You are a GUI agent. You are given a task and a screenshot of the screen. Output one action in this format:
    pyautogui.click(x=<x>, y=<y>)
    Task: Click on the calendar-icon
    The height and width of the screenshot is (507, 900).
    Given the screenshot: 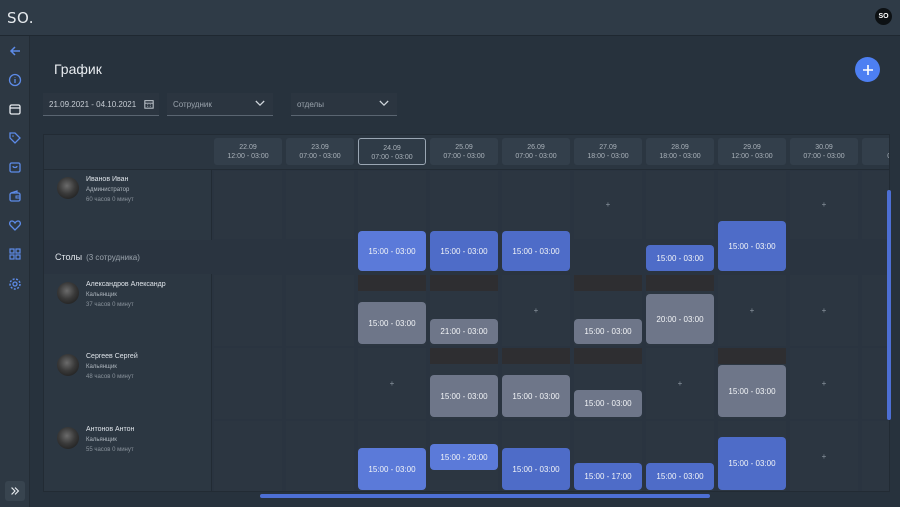 What is the action you would take?
    pyautogui.click(x=15, y=109)
    